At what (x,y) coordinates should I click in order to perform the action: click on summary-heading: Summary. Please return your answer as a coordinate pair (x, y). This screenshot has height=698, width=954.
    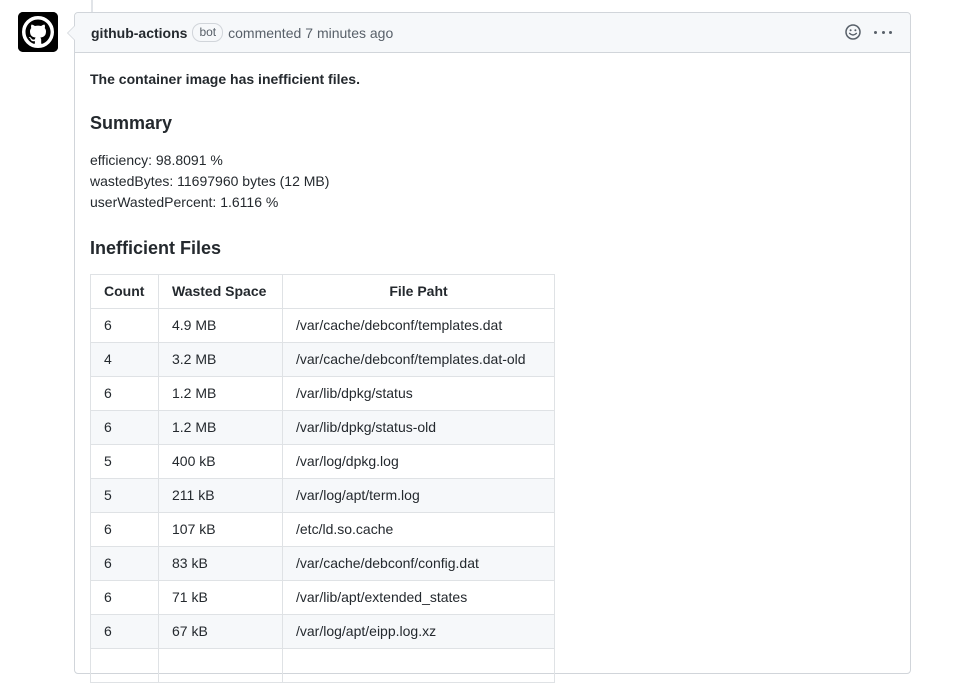
    Looking at the image, I should click on (131, 123).